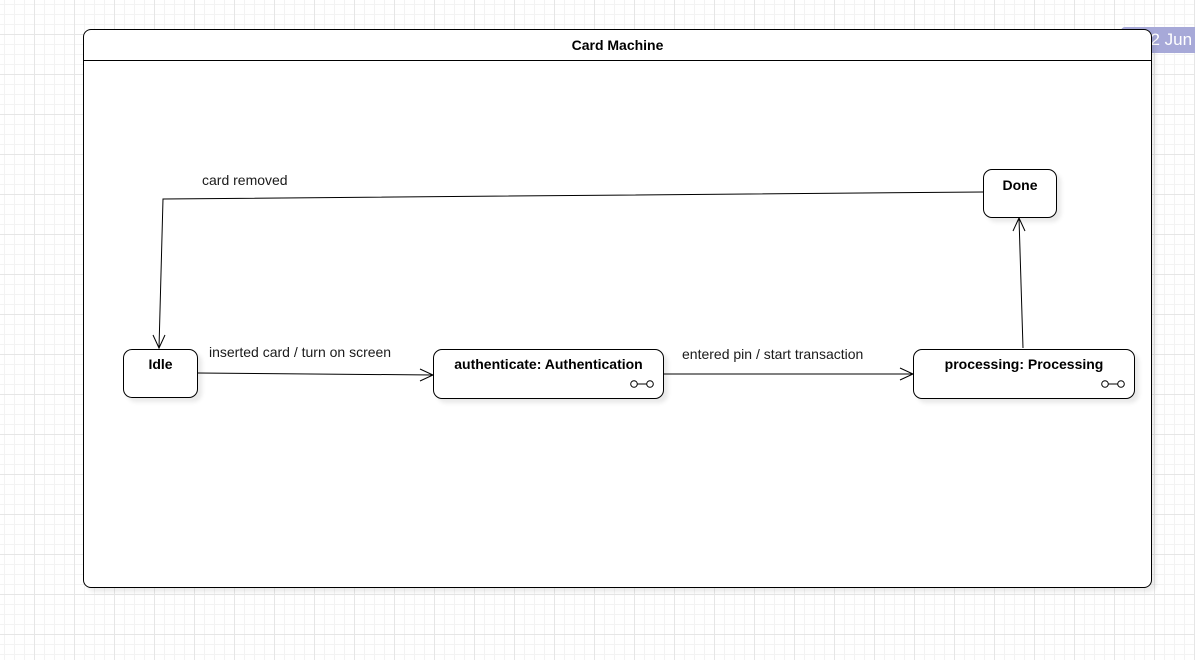 Image resolution: width=1195 pixels, height=660 pixels. Describe the element at coordinates (1021, 283) in the screenshot. I see `transition-processing-to-done` at that location.